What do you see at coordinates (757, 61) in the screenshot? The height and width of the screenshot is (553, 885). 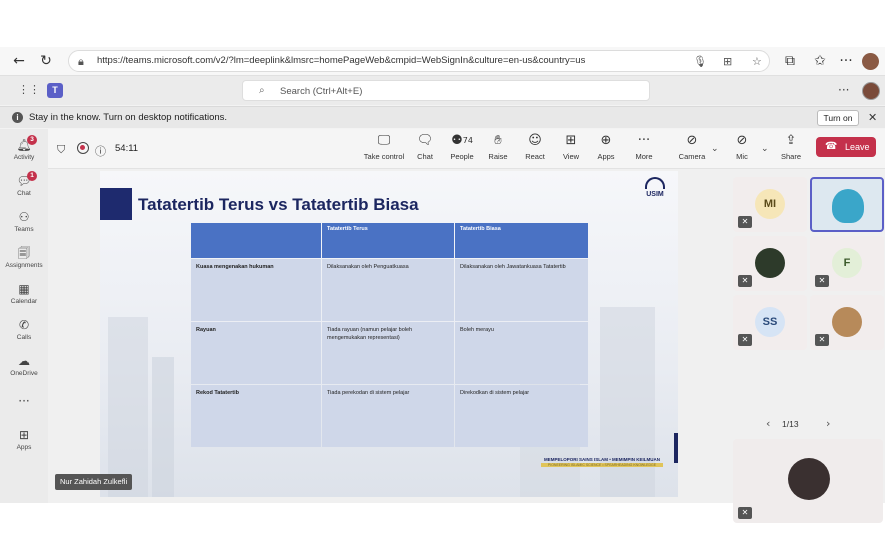 I see `favorite-star-icon: ☆` at bounding box center [757, 61].